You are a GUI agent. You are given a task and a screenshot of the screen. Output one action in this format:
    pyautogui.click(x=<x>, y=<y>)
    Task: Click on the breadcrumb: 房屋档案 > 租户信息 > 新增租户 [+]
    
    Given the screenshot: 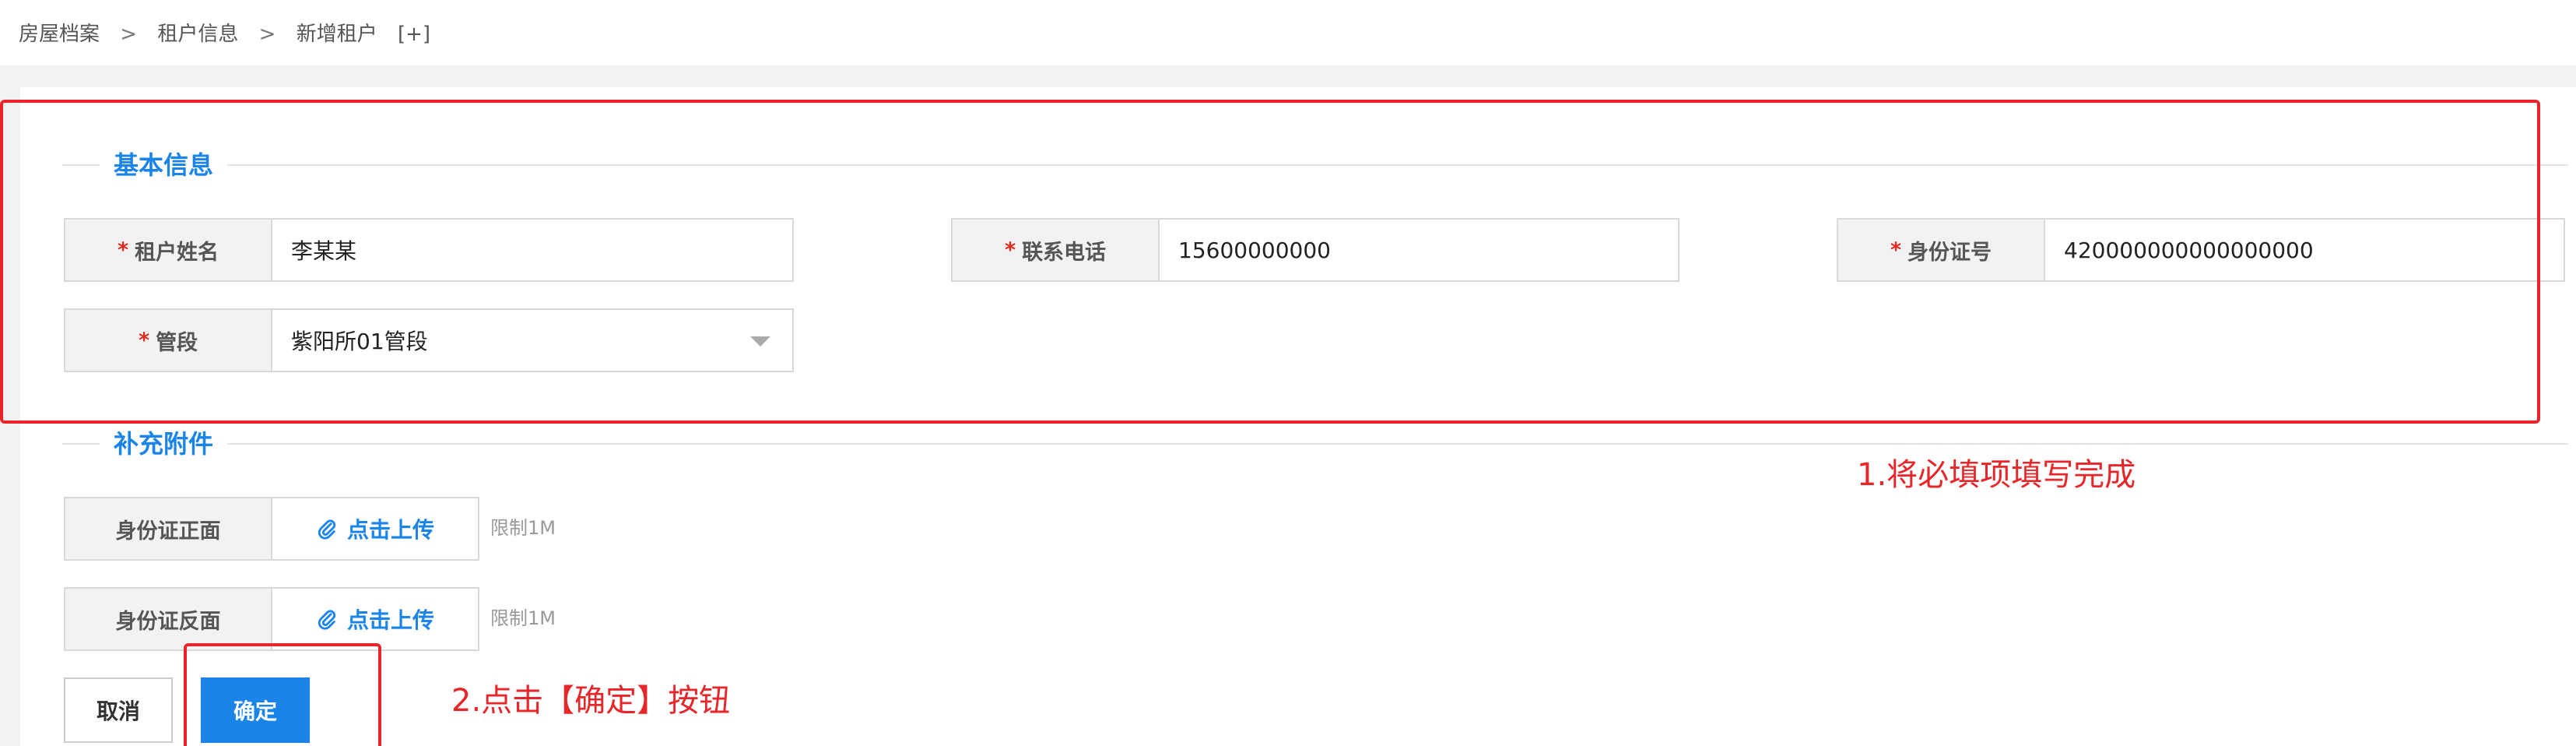 What is the action you would take?
    pyautogui.click(x=232, y=34)
    